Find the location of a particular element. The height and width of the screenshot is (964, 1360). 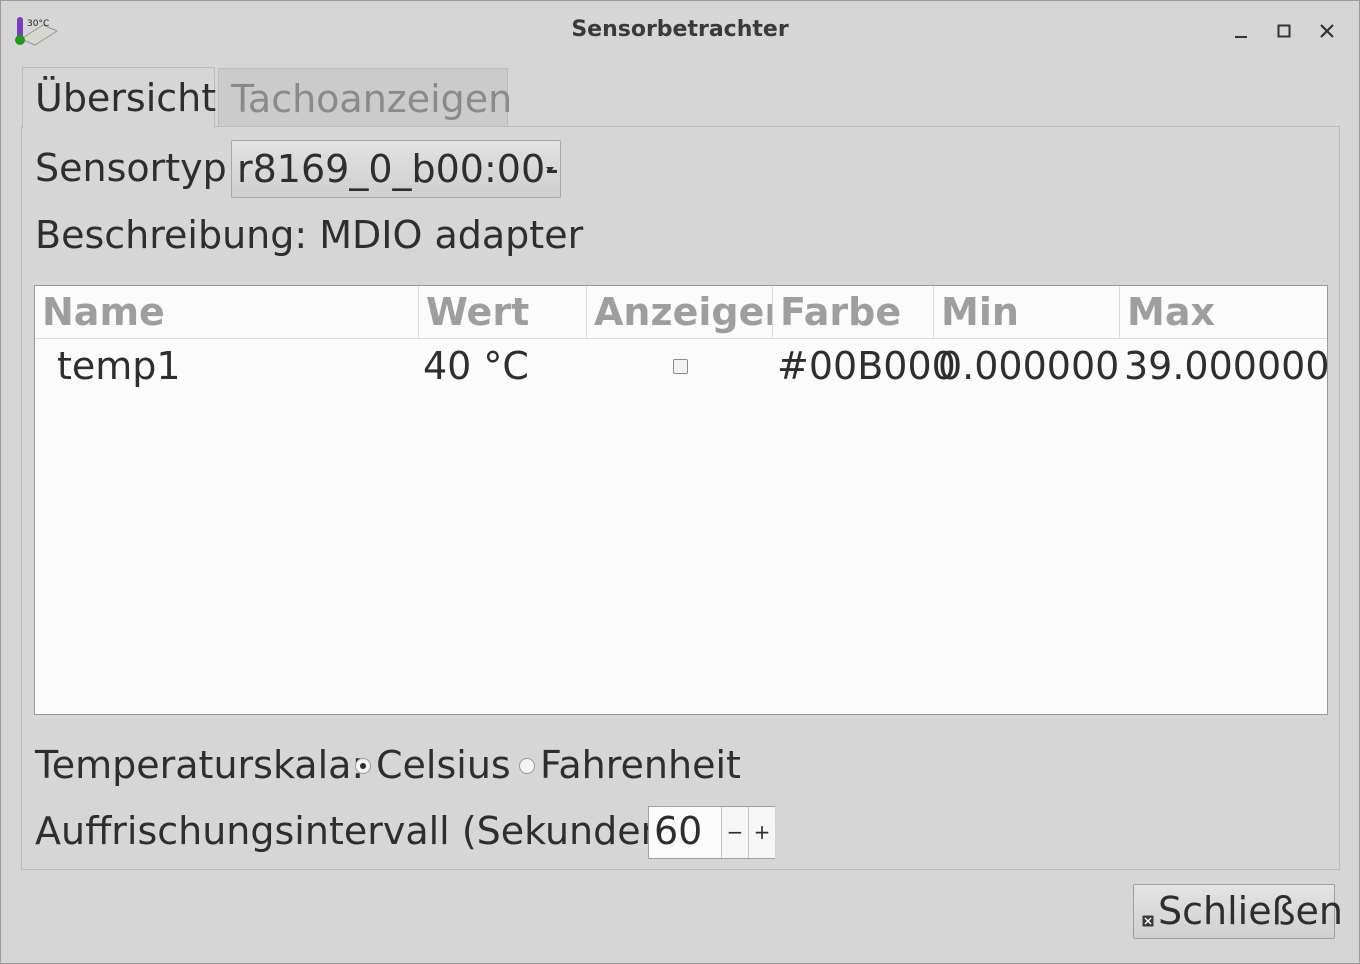

tab-tachoanzeigen: Tachoanzeigen is located at coordinates (365, 98).